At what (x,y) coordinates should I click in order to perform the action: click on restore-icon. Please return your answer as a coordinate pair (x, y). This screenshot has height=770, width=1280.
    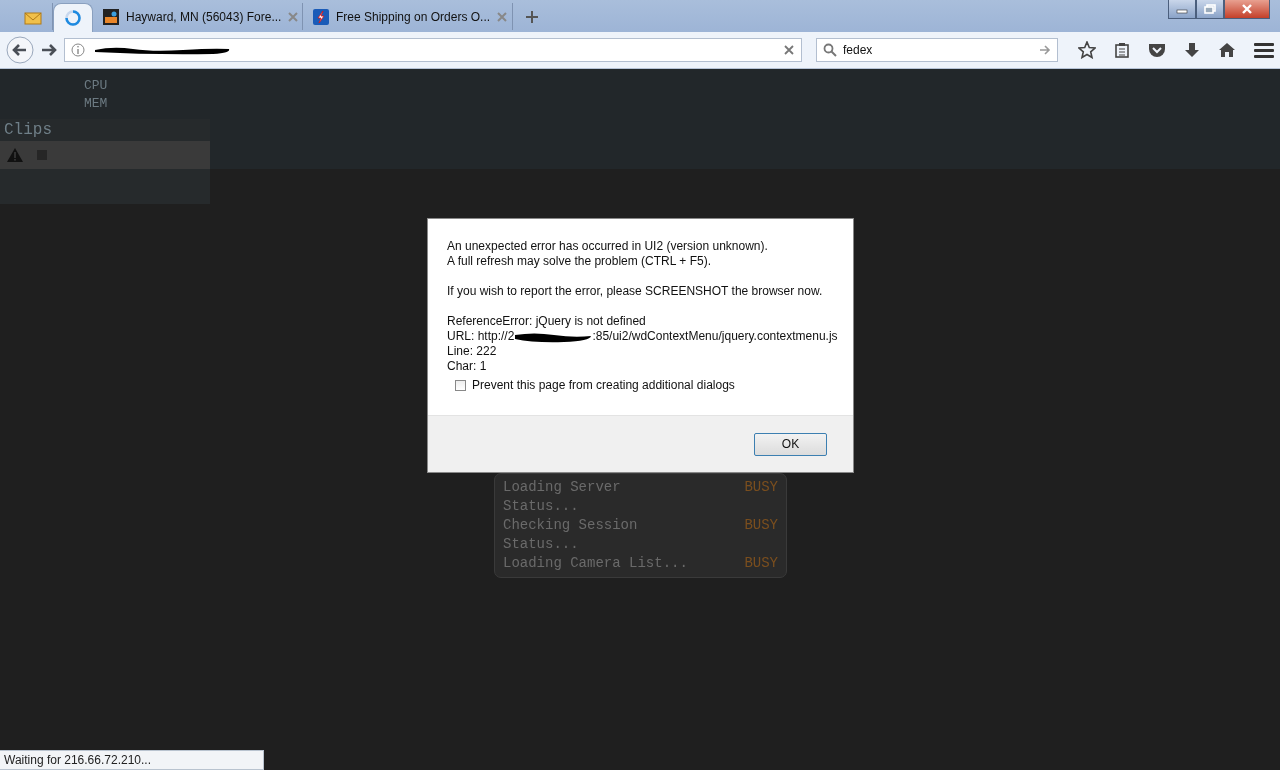
    Looking at the image, I should click on (1210, 9).